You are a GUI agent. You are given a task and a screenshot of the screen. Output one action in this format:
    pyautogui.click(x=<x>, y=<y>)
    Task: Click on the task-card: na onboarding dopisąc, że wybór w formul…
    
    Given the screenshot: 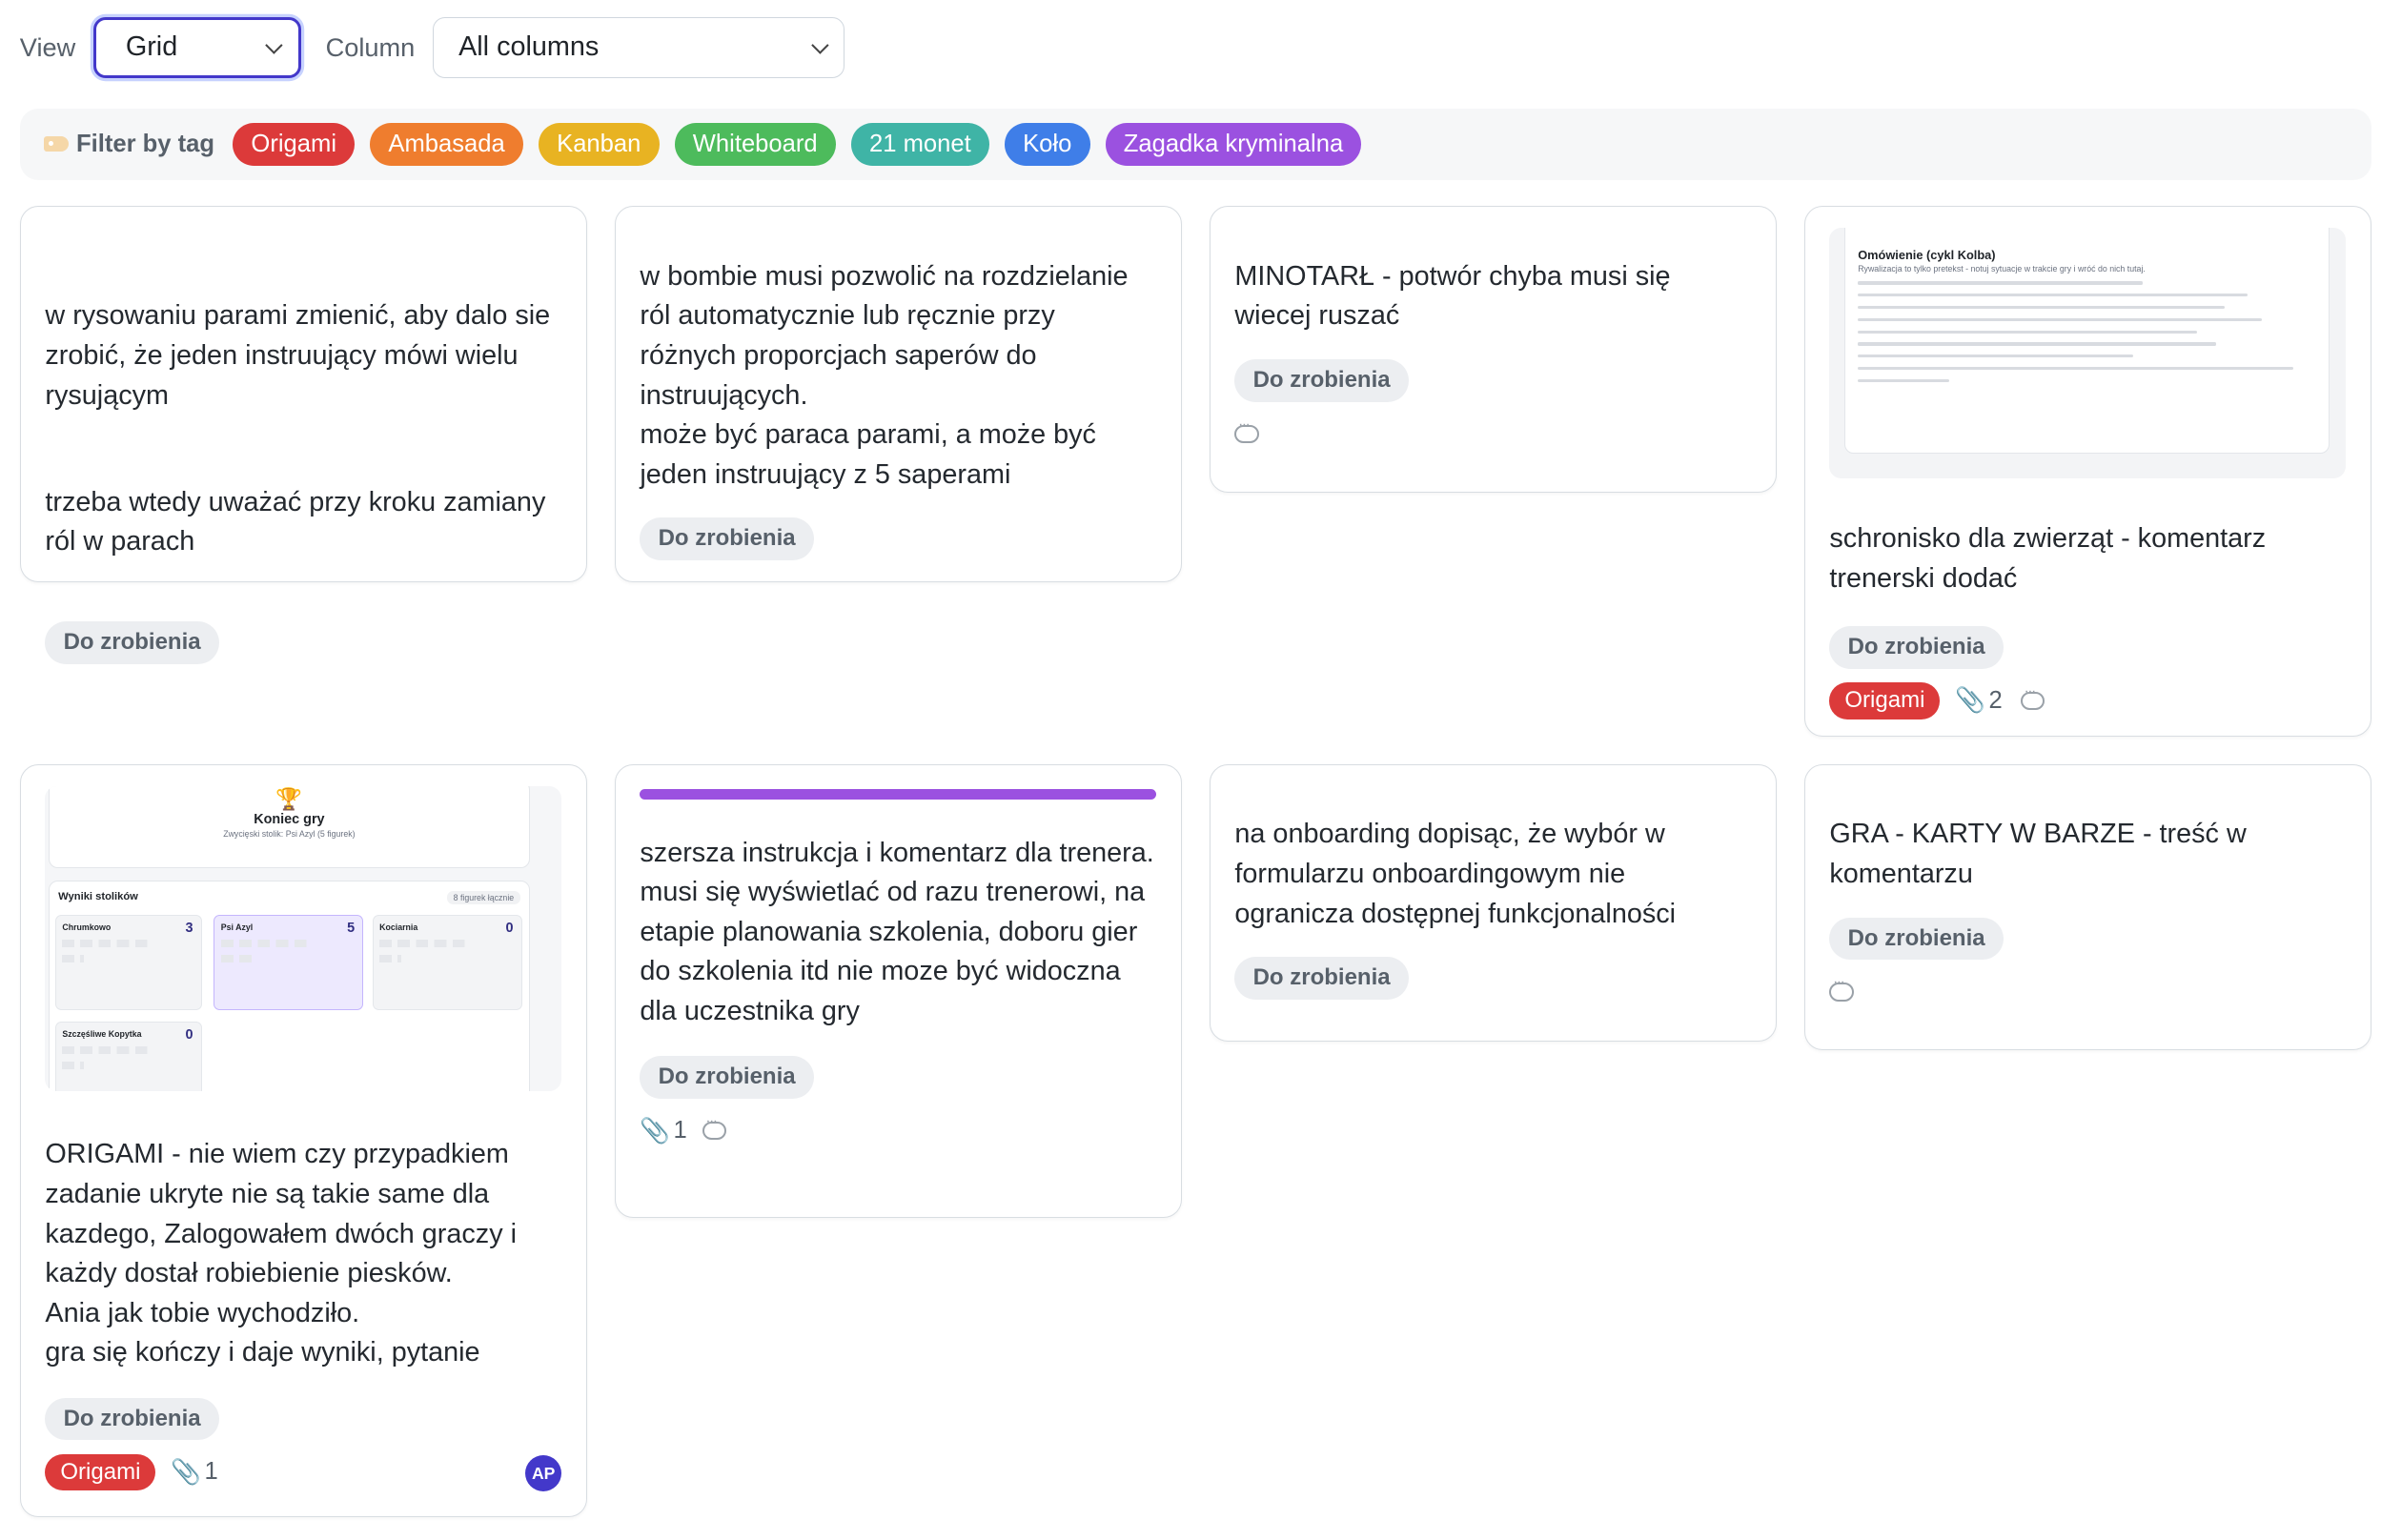 What is the action you would take?
    pyautogui.click(x=1493, y=902)
    